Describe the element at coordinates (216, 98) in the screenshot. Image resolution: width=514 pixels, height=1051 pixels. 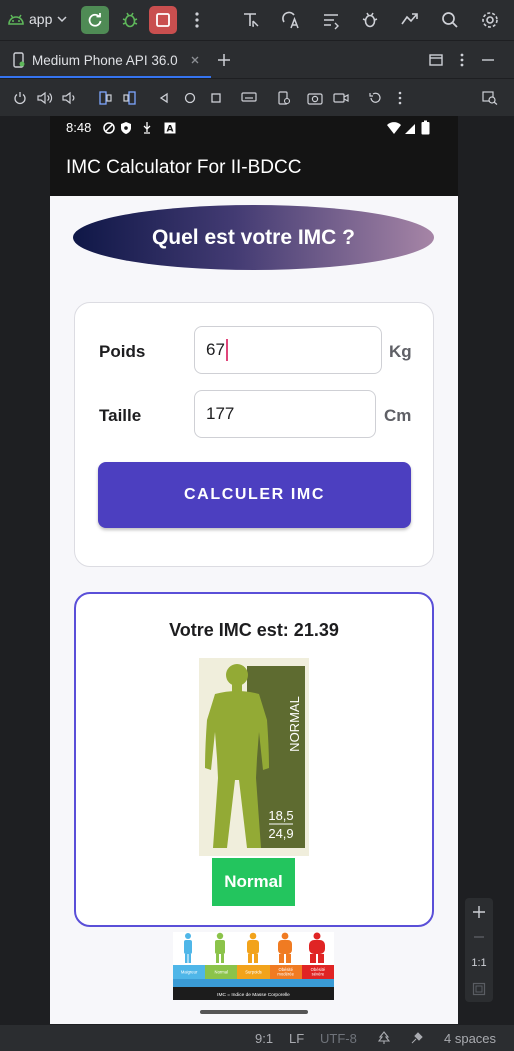
I see `overview-icon` at that location.